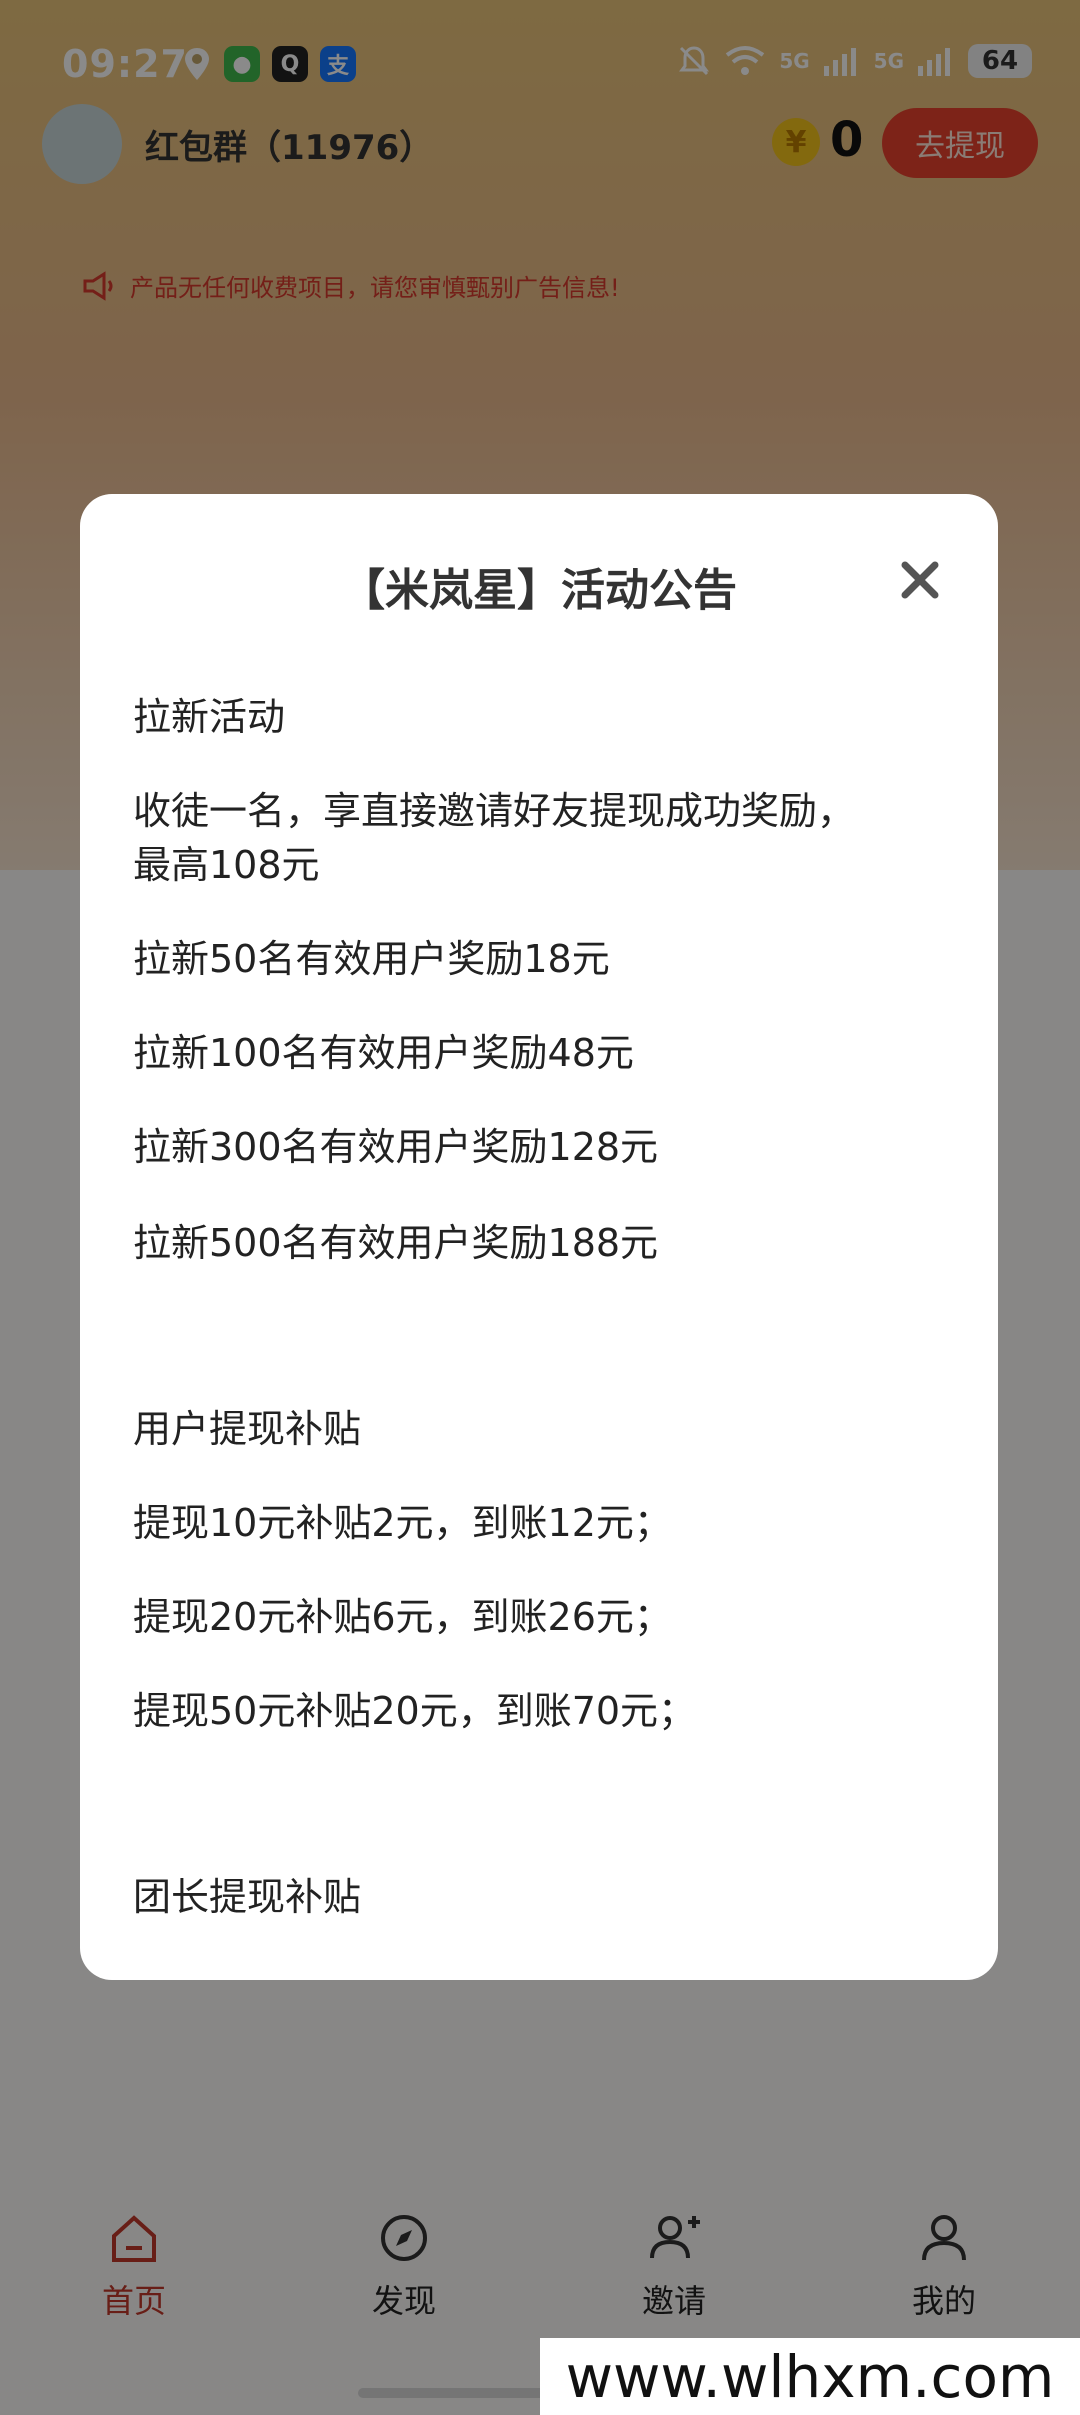 This screenshot has width=1080, height=2415. Describe the element at coordinates (247, 1897) in the screenshot. I see `section-heading: 团长提现补贴` at that location.